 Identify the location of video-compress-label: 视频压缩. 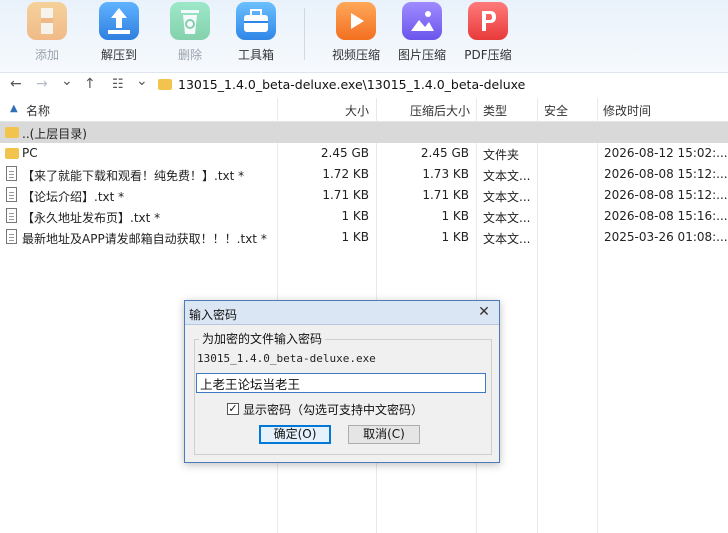
(355, 55).